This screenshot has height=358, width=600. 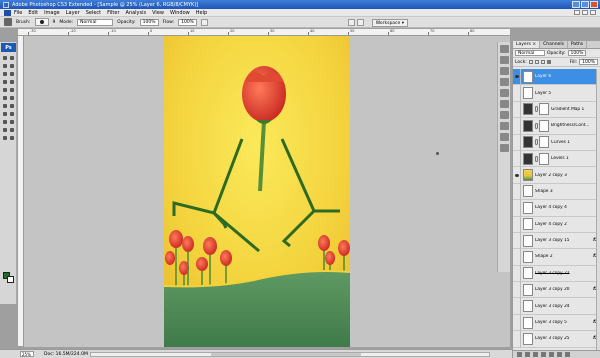 I want to click on move-tool-icon, so click(x=5, y=58).